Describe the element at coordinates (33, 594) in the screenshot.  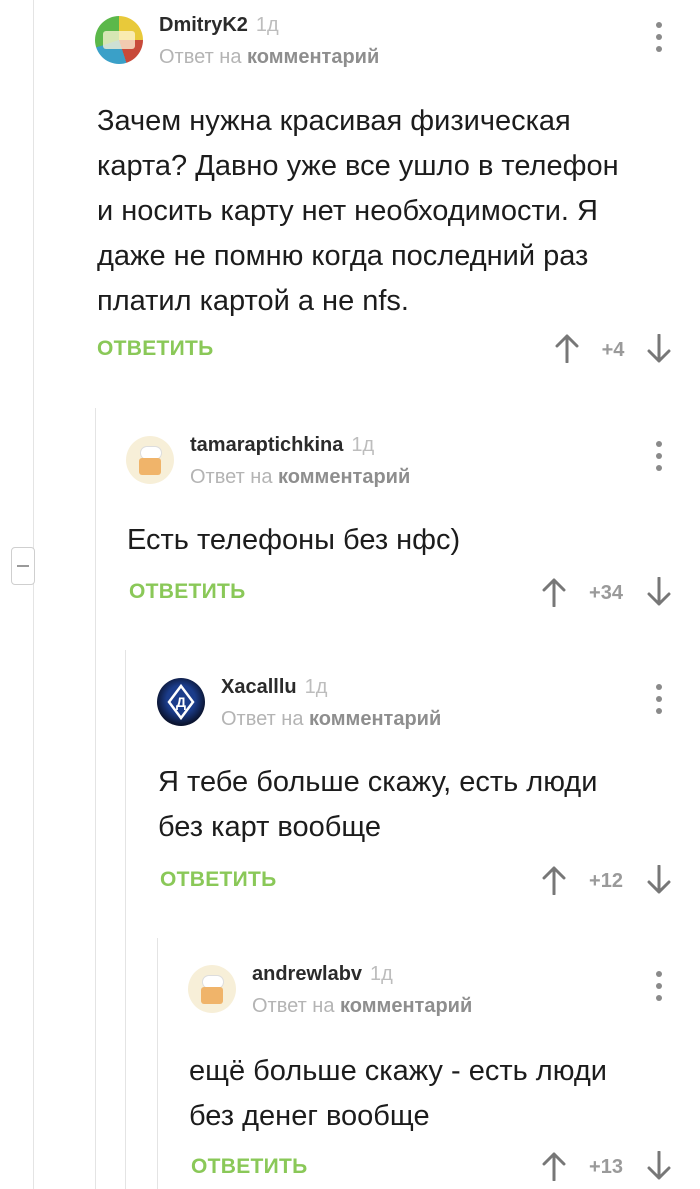
I see `thread-line-root` at that location.